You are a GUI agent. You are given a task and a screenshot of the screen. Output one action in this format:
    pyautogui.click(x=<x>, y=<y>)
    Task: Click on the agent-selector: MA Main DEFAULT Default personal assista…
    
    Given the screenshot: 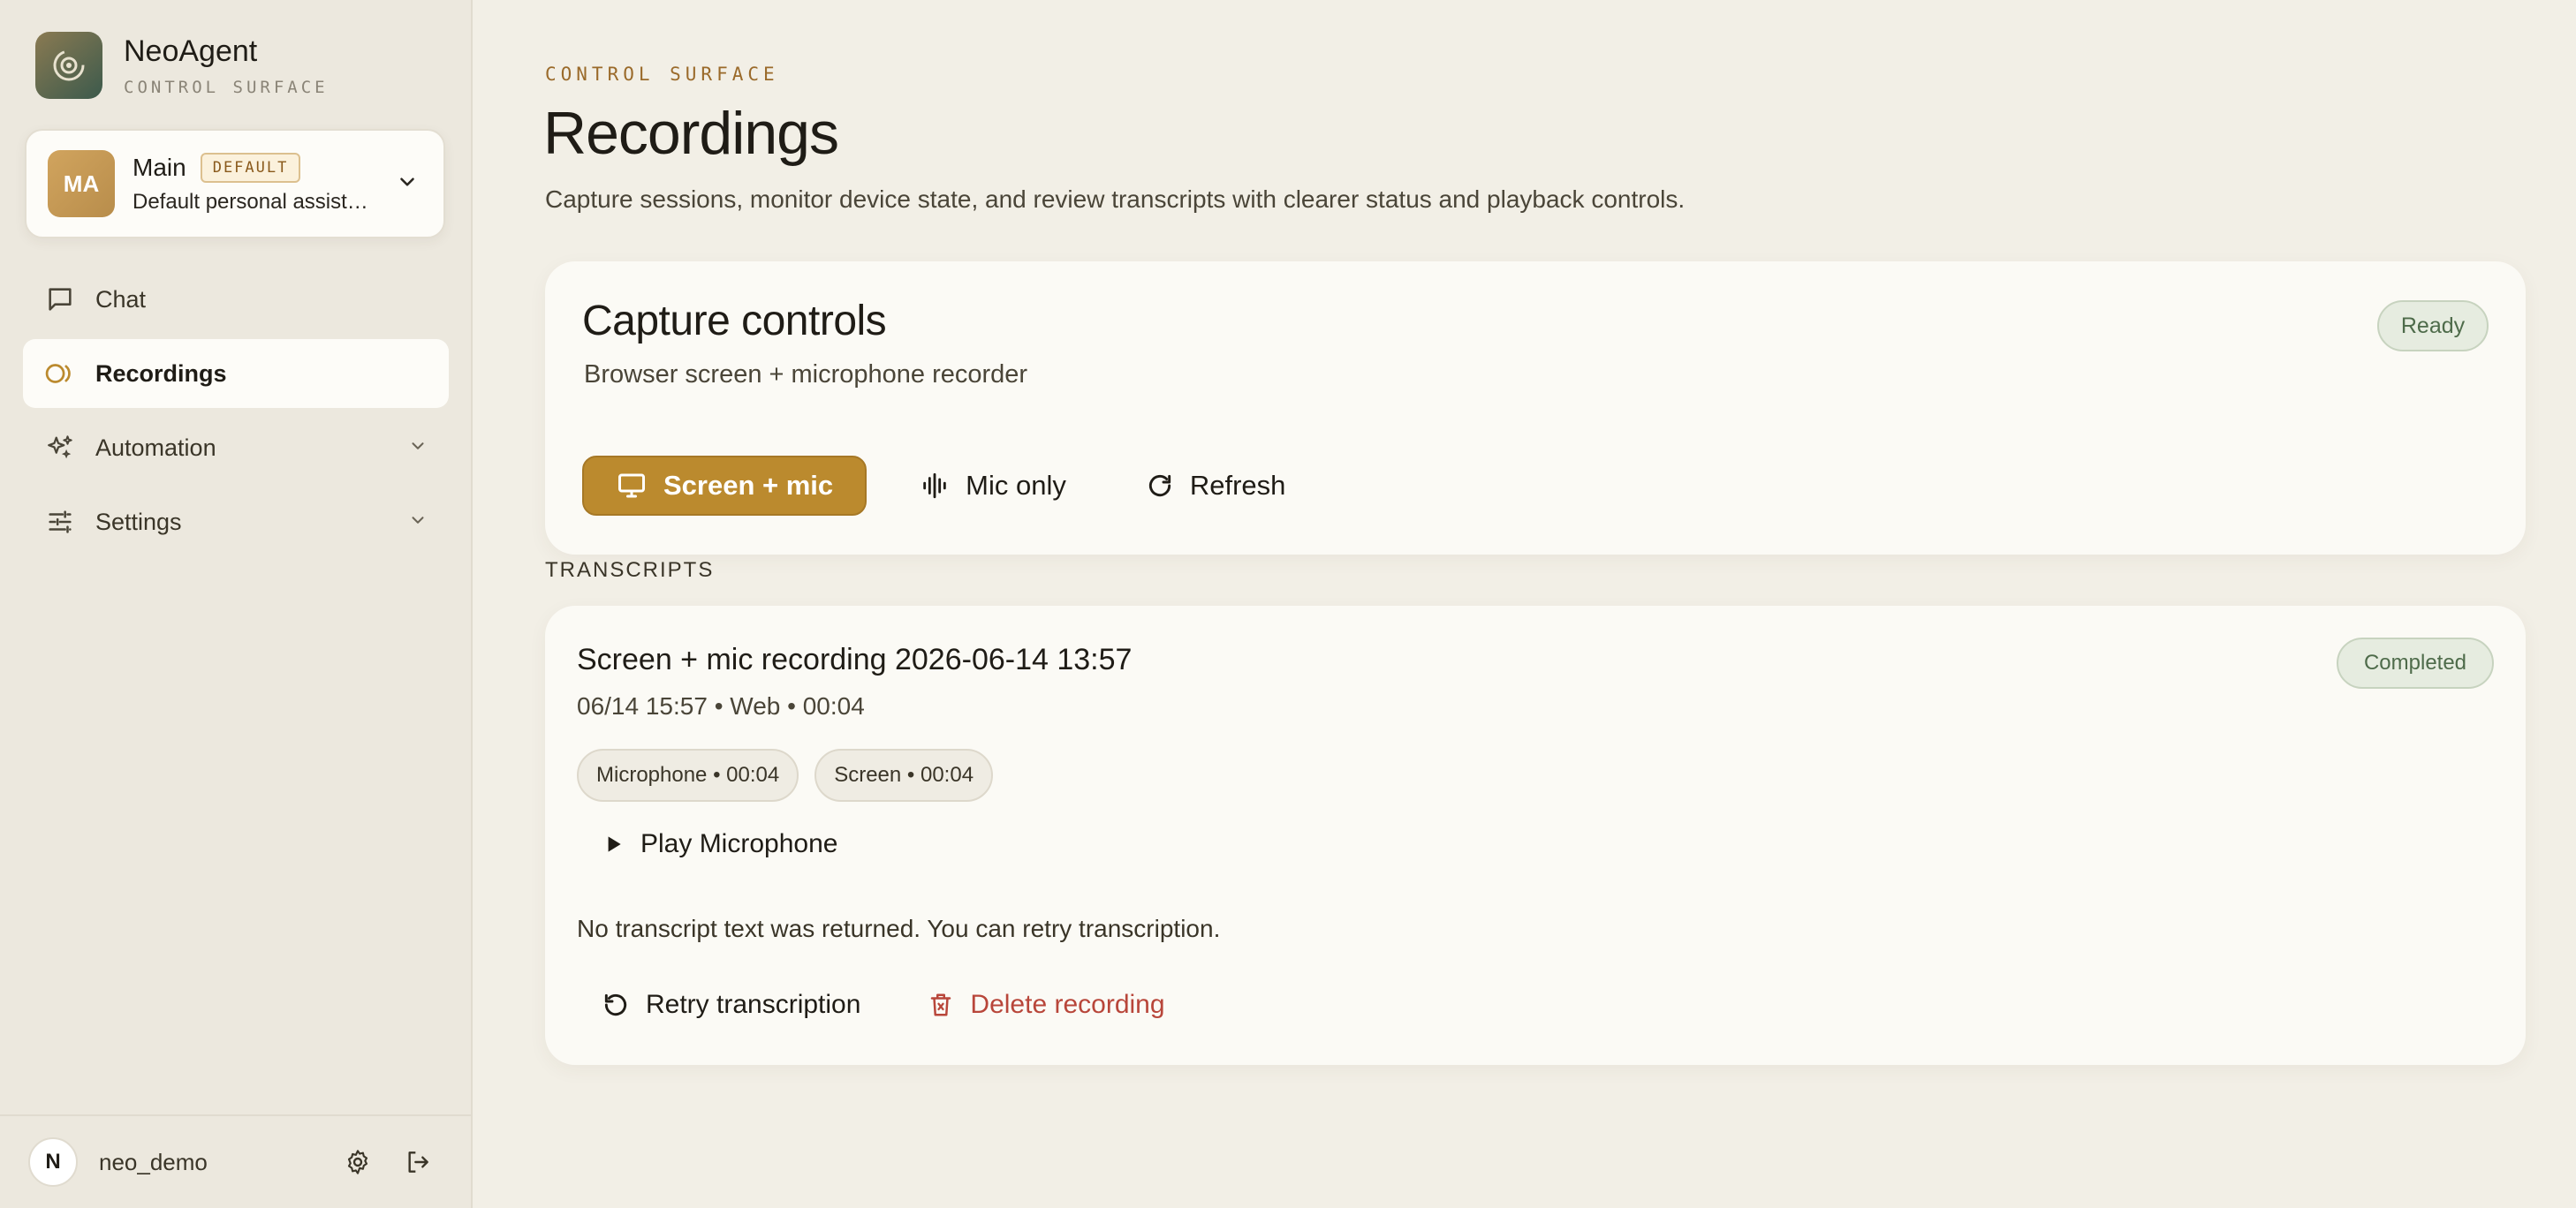 What is the action you would take?
    pyautogui.click(x=235, y=183)
    